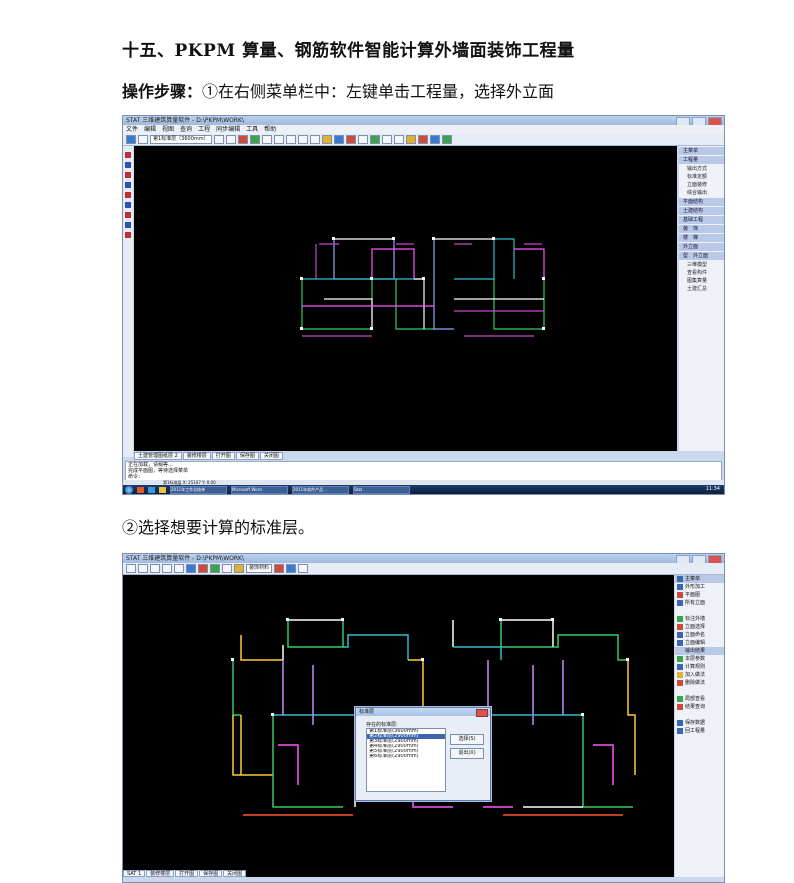 The image size is (794, 883). Describe the element at coordinates (381, 489) in the screenshot. I see `taskbar-item: Stat` at that location.